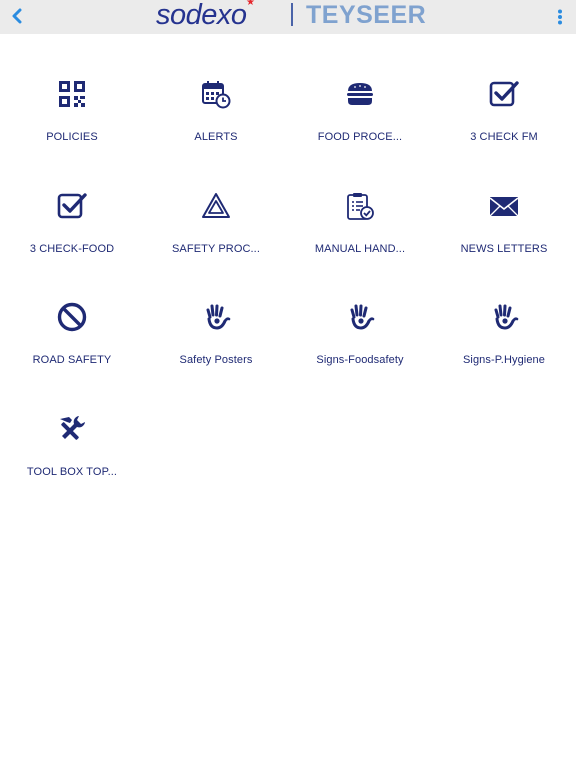  I want to click on menu-tile-signs-p-hygiene: Signs-P.Hygiene, so click(504, 345).